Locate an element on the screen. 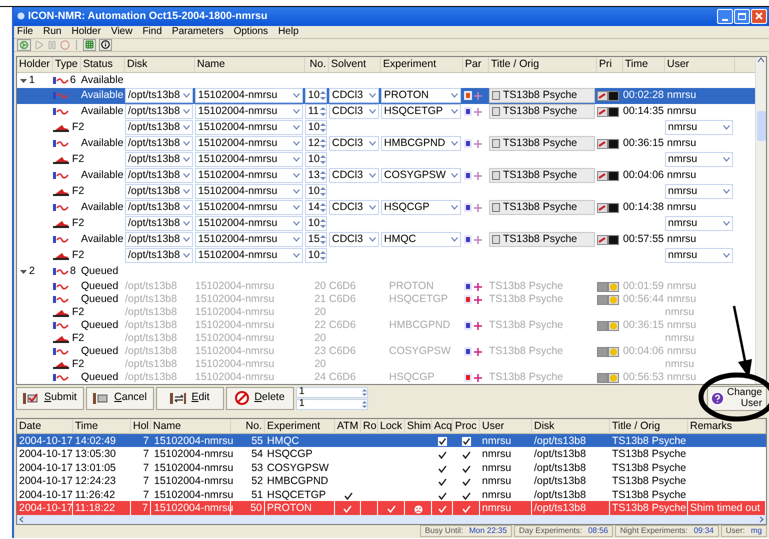 This screenshot has height=539, width=769. menu-item: File is located at coordinates (25, 31).